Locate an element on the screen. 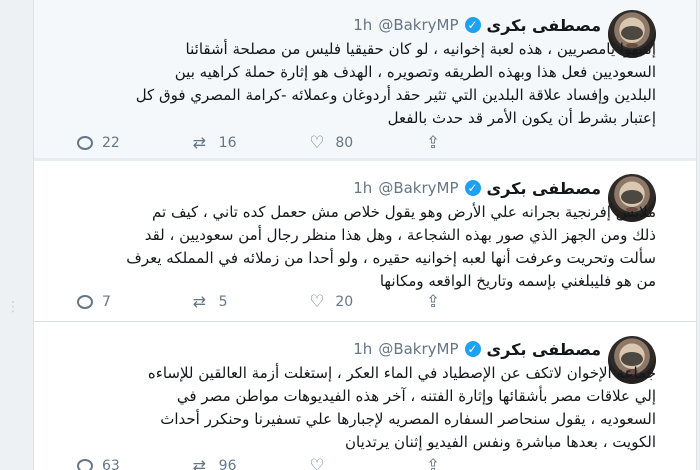 The image size is (700, 470). reply-button: 7 is located at coordinates (111, 302).